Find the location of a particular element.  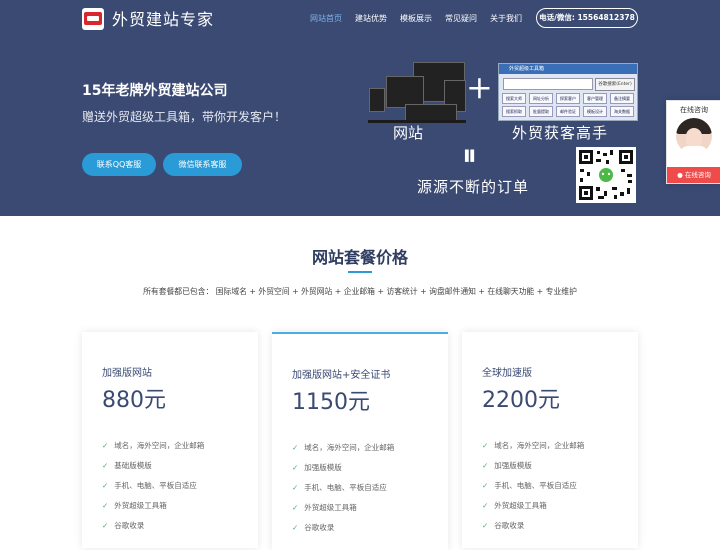

tool-label: 外贸获客高手 is located at coordinates (560, 133).